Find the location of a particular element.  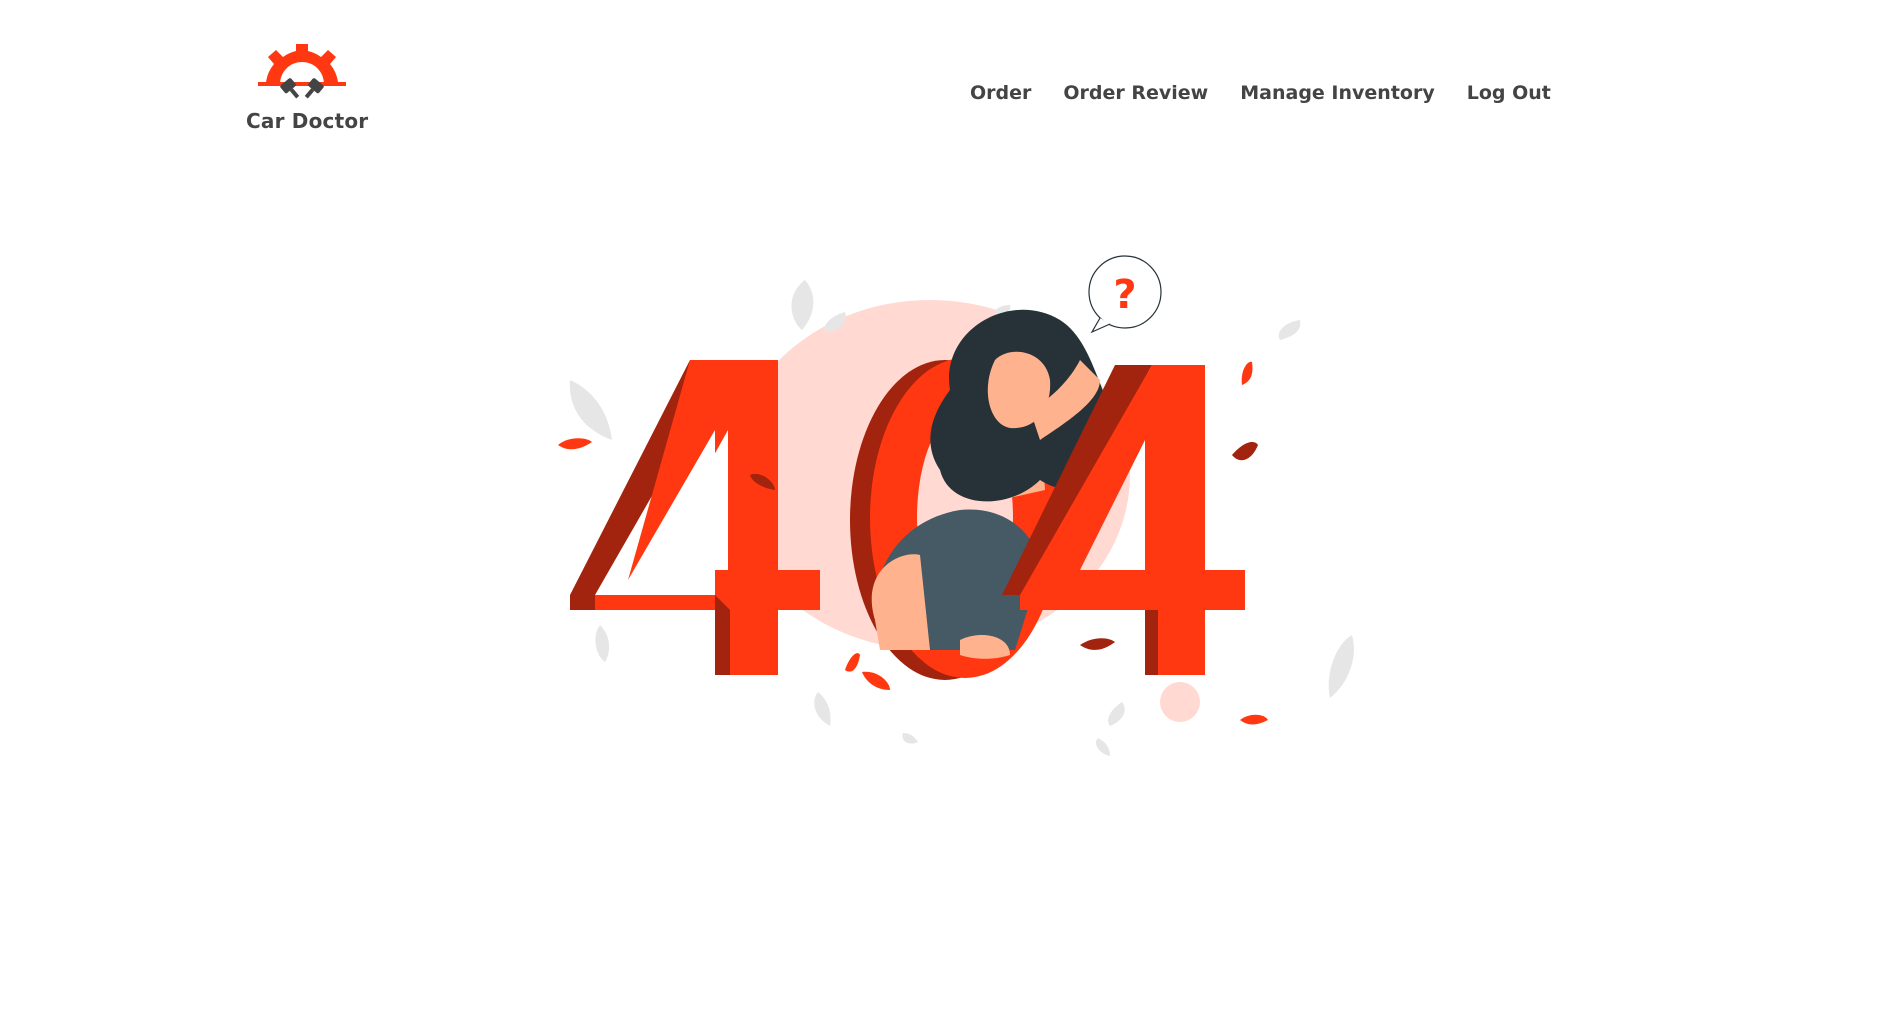

nav-item-order-review: Order Review is located at coordinates (1135, 93).